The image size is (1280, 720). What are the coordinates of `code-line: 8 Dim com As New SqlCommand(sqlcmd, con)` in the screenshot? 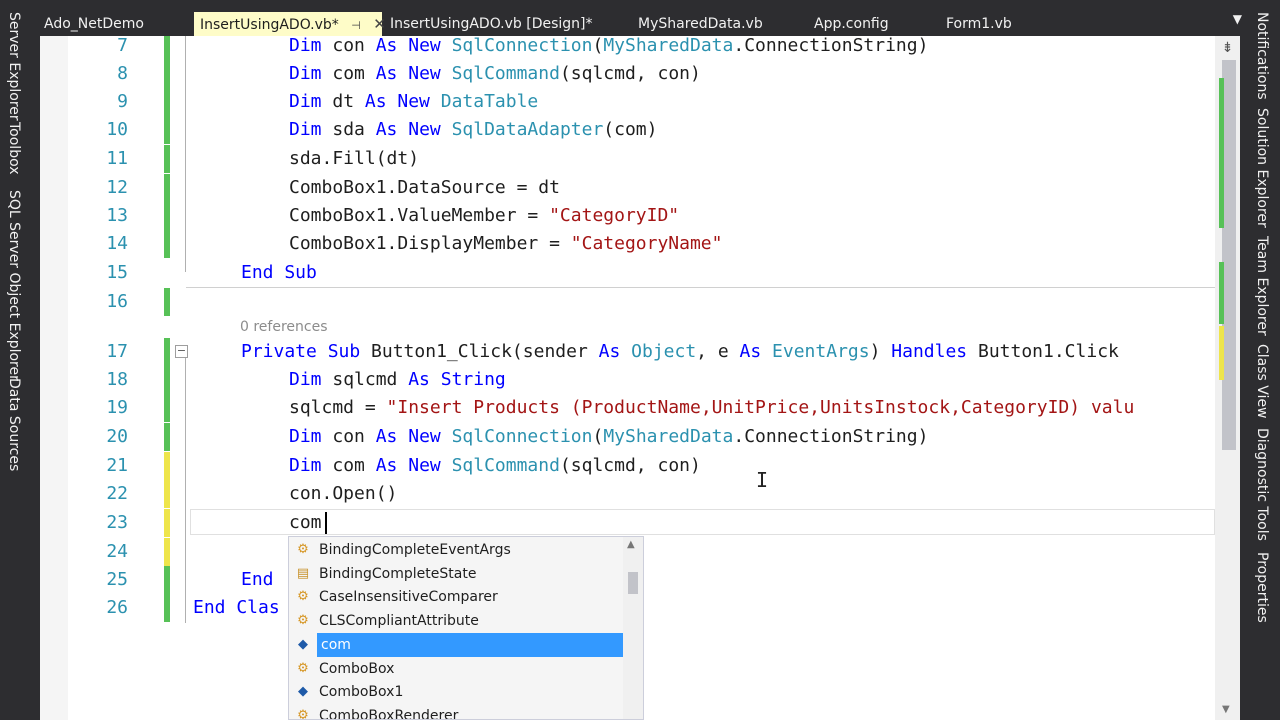 It's located at (640, 74).